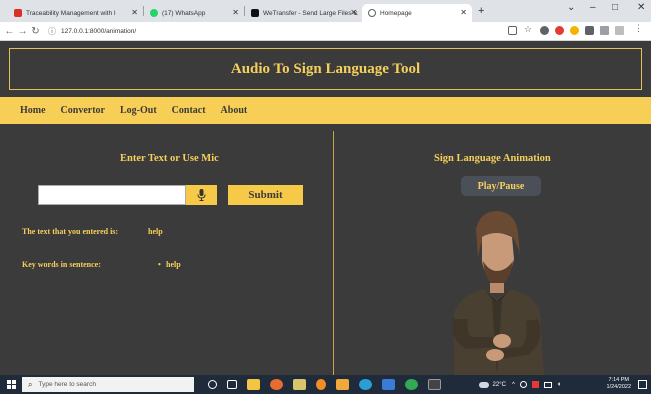 Image resolution: width=651 pixels, height=394 pixels. What do you see at coordinates (638, 28) in the screenshot?
I see `menu-icon: ⋮` at bounding box center [638, 28].